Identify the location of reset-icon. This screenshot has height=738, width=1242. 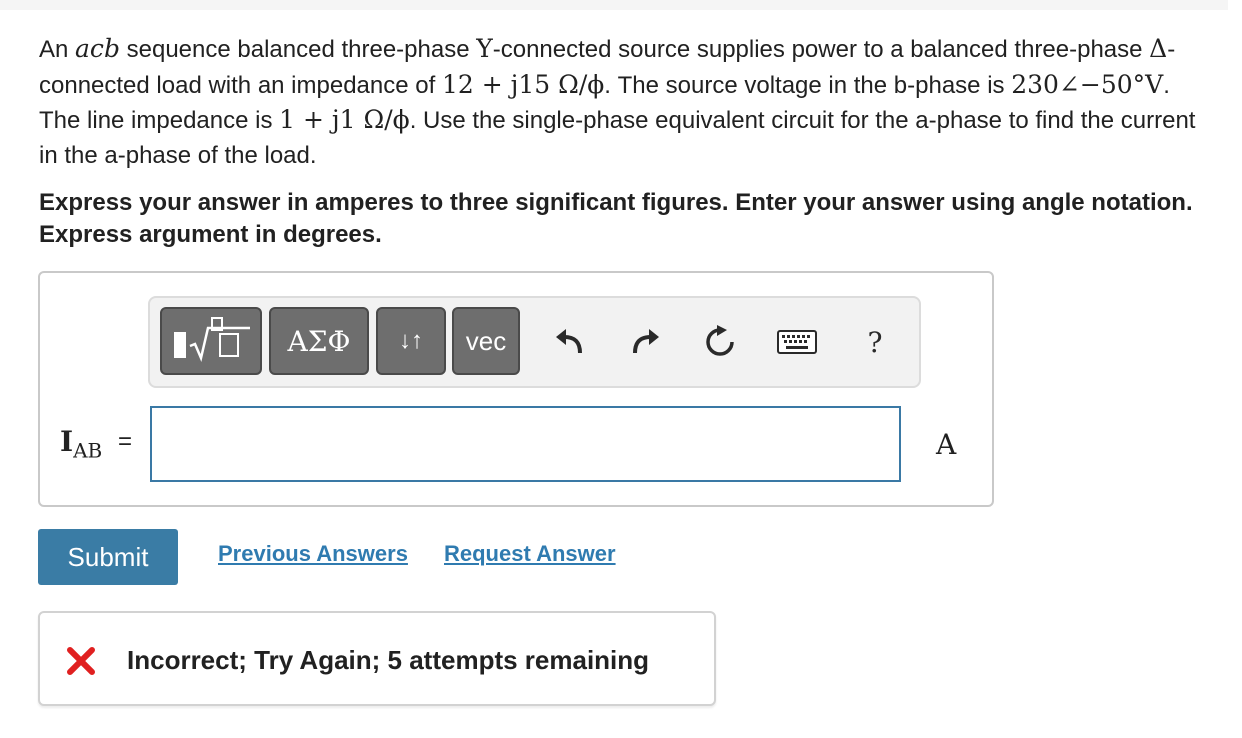
(720, 340).